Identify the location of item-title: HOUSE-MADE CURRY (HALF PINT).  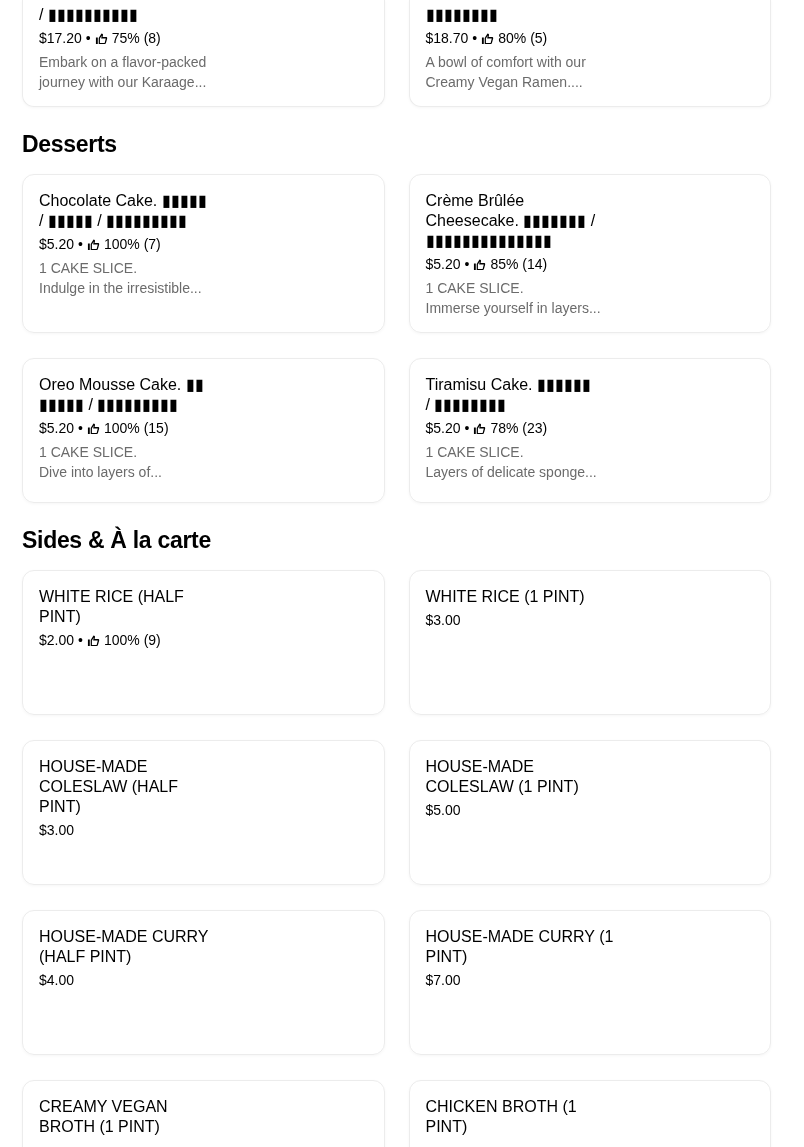
(124, 947).